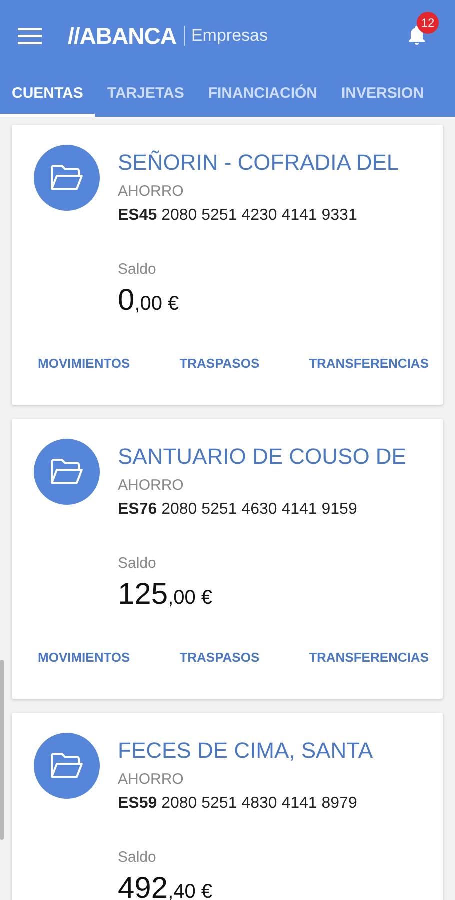 The width and height of the screenshot is (455, 900). Describe the element at coordinates (238, 804) in the screenshot. I see `account-iban: ES59 2080 5251 4830 4141 8979` at that location.